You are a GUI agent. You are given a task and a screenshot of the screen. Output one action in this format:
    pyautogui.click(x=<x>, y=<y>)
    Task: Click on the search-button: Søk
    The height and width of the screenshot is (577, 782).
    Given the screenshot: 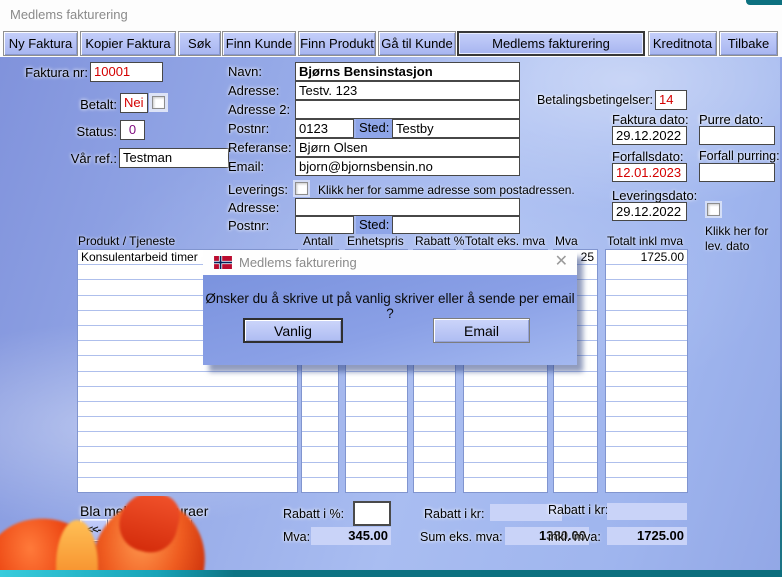 What is the action you would take?
    pyautogui.click(x=199, y=43)
    